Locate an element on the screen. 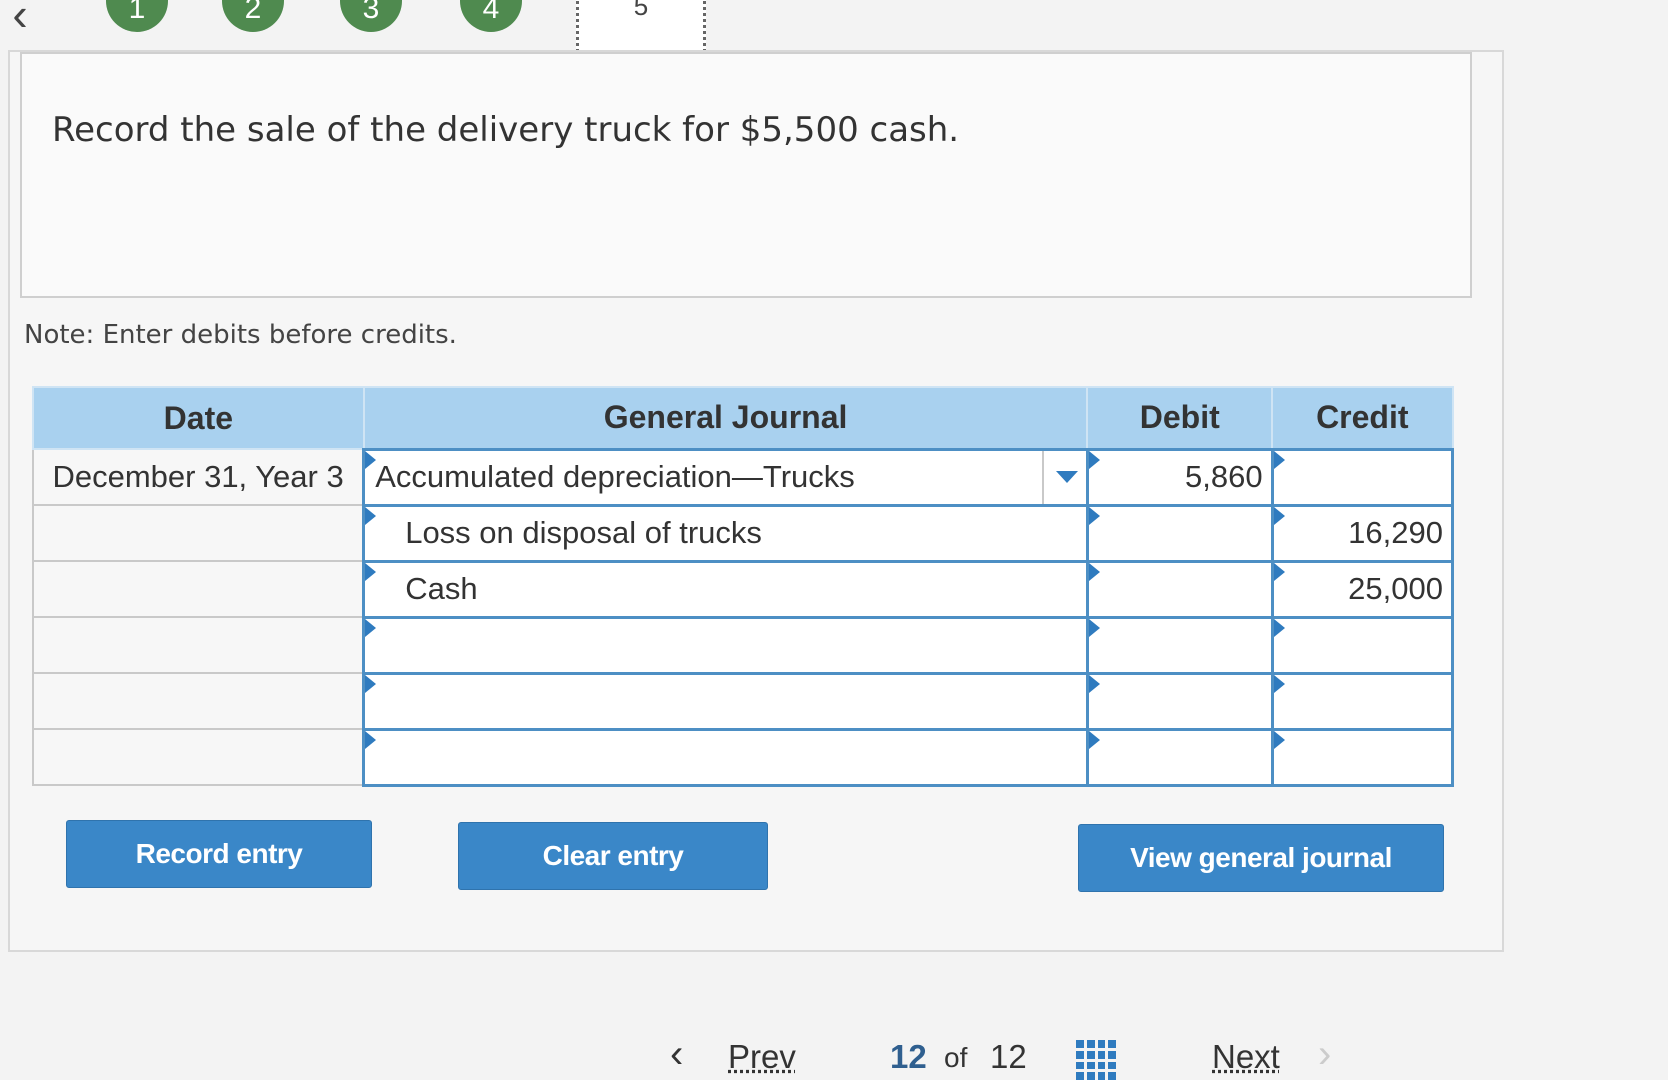 The height and width of the screenshot is (1080, 1668). header-date: Date is located at coordinates (198, 418).